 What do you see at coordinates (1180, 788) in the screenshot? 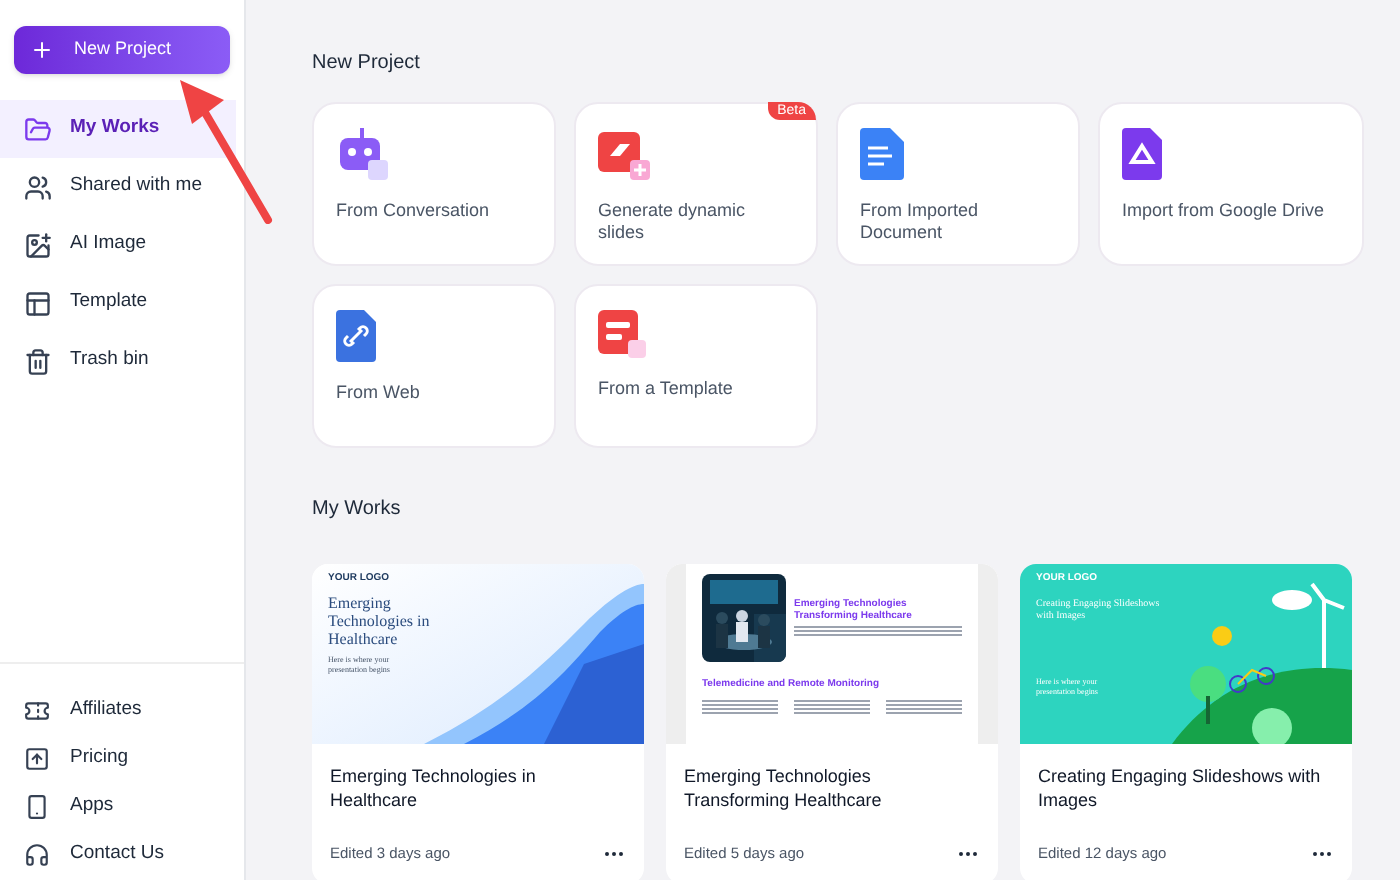
I see `project-title: Creating Engaging Slideshows with Images` at bounding box center [1180, 788].